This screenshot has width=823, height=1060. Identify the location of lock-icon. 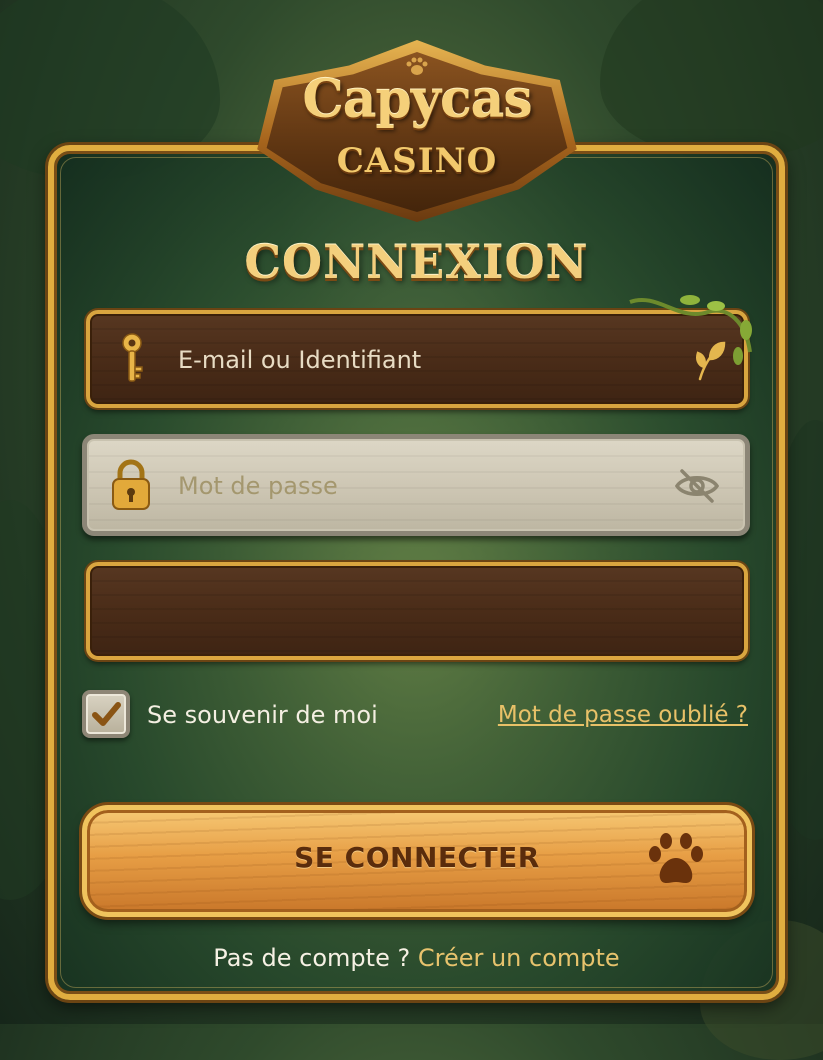
(131, 484).